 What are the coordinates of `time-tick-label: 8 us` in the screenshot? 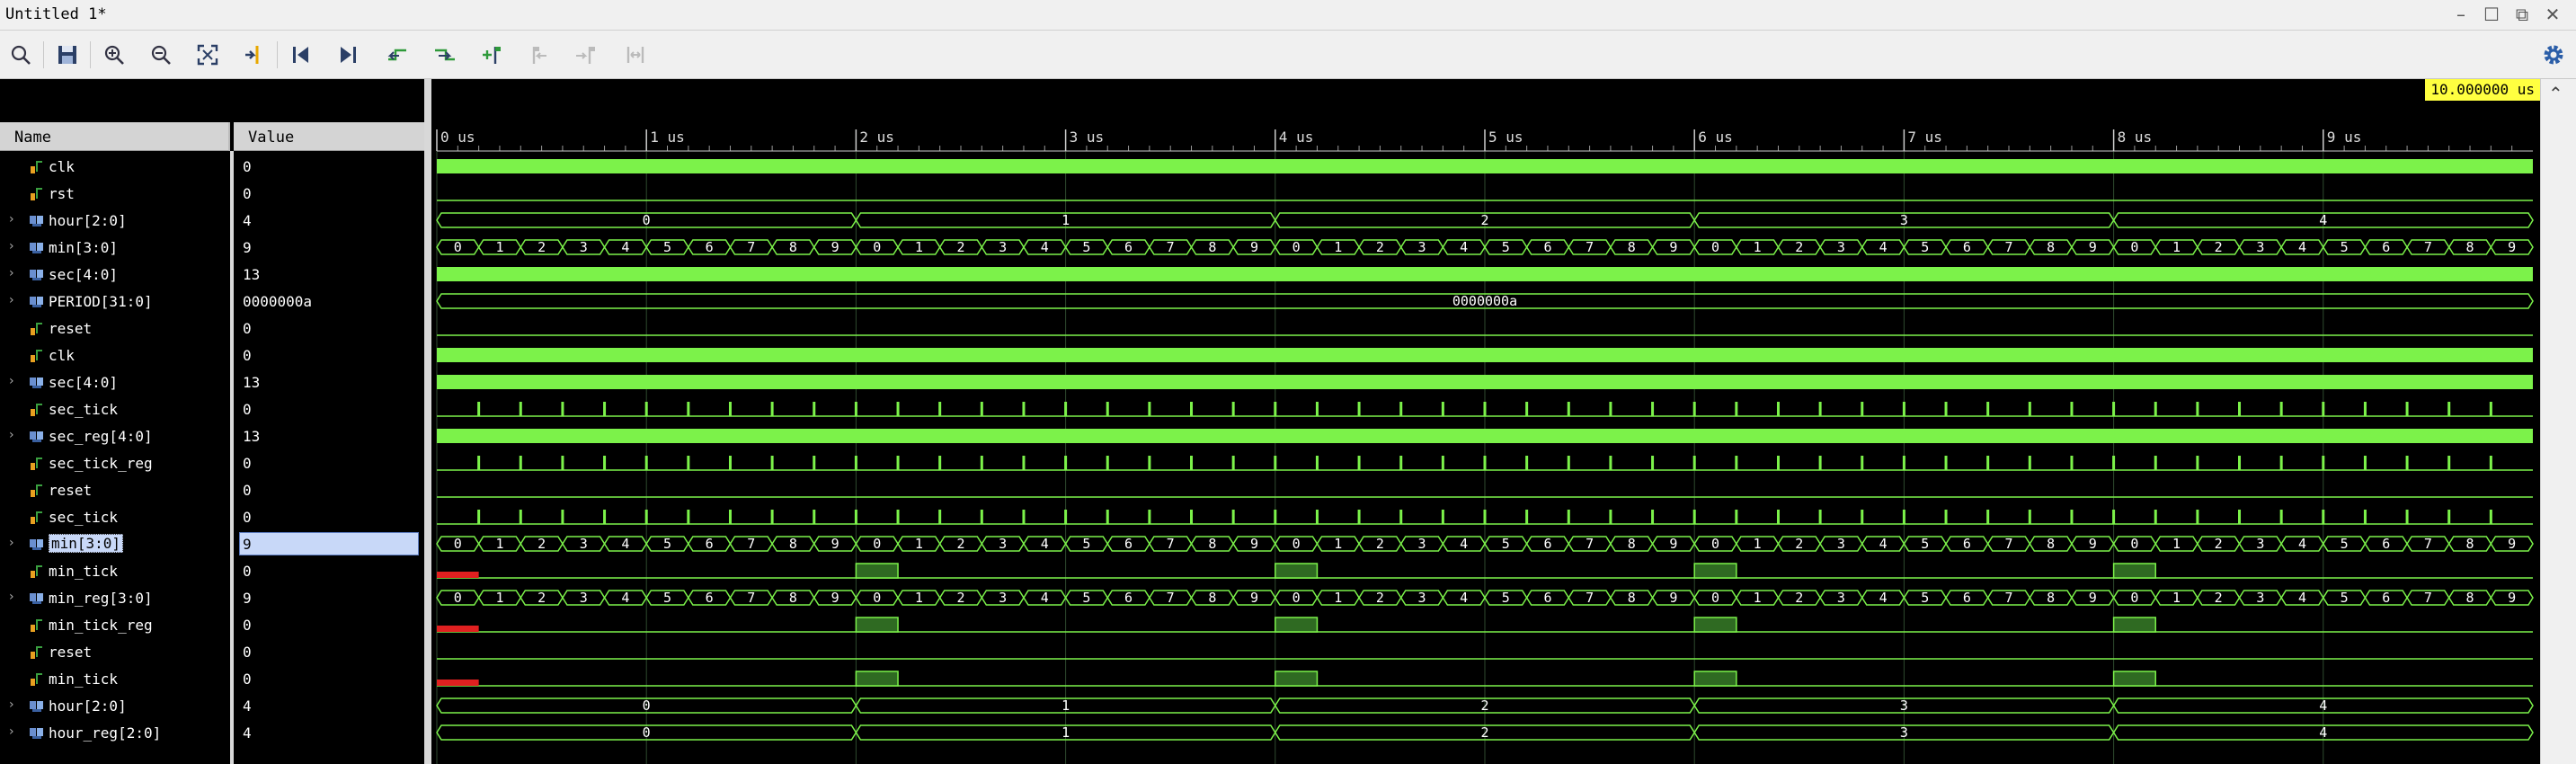 It's located at (2135, 137).